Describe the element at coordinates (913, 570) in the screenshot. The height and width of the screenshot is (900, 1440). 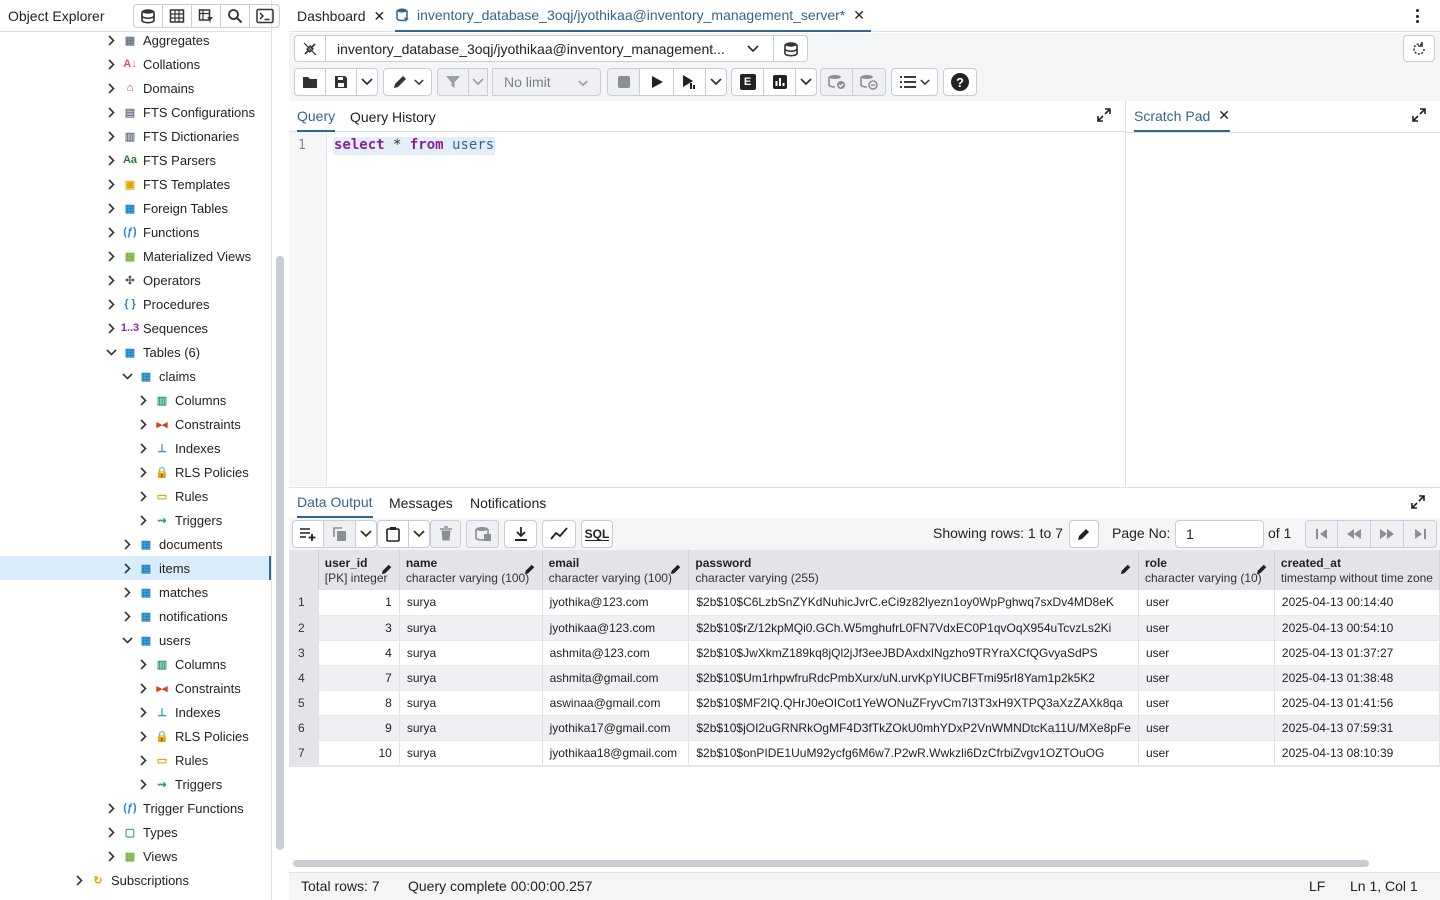
I see `column-header-password: password character varying (255)` at that location.